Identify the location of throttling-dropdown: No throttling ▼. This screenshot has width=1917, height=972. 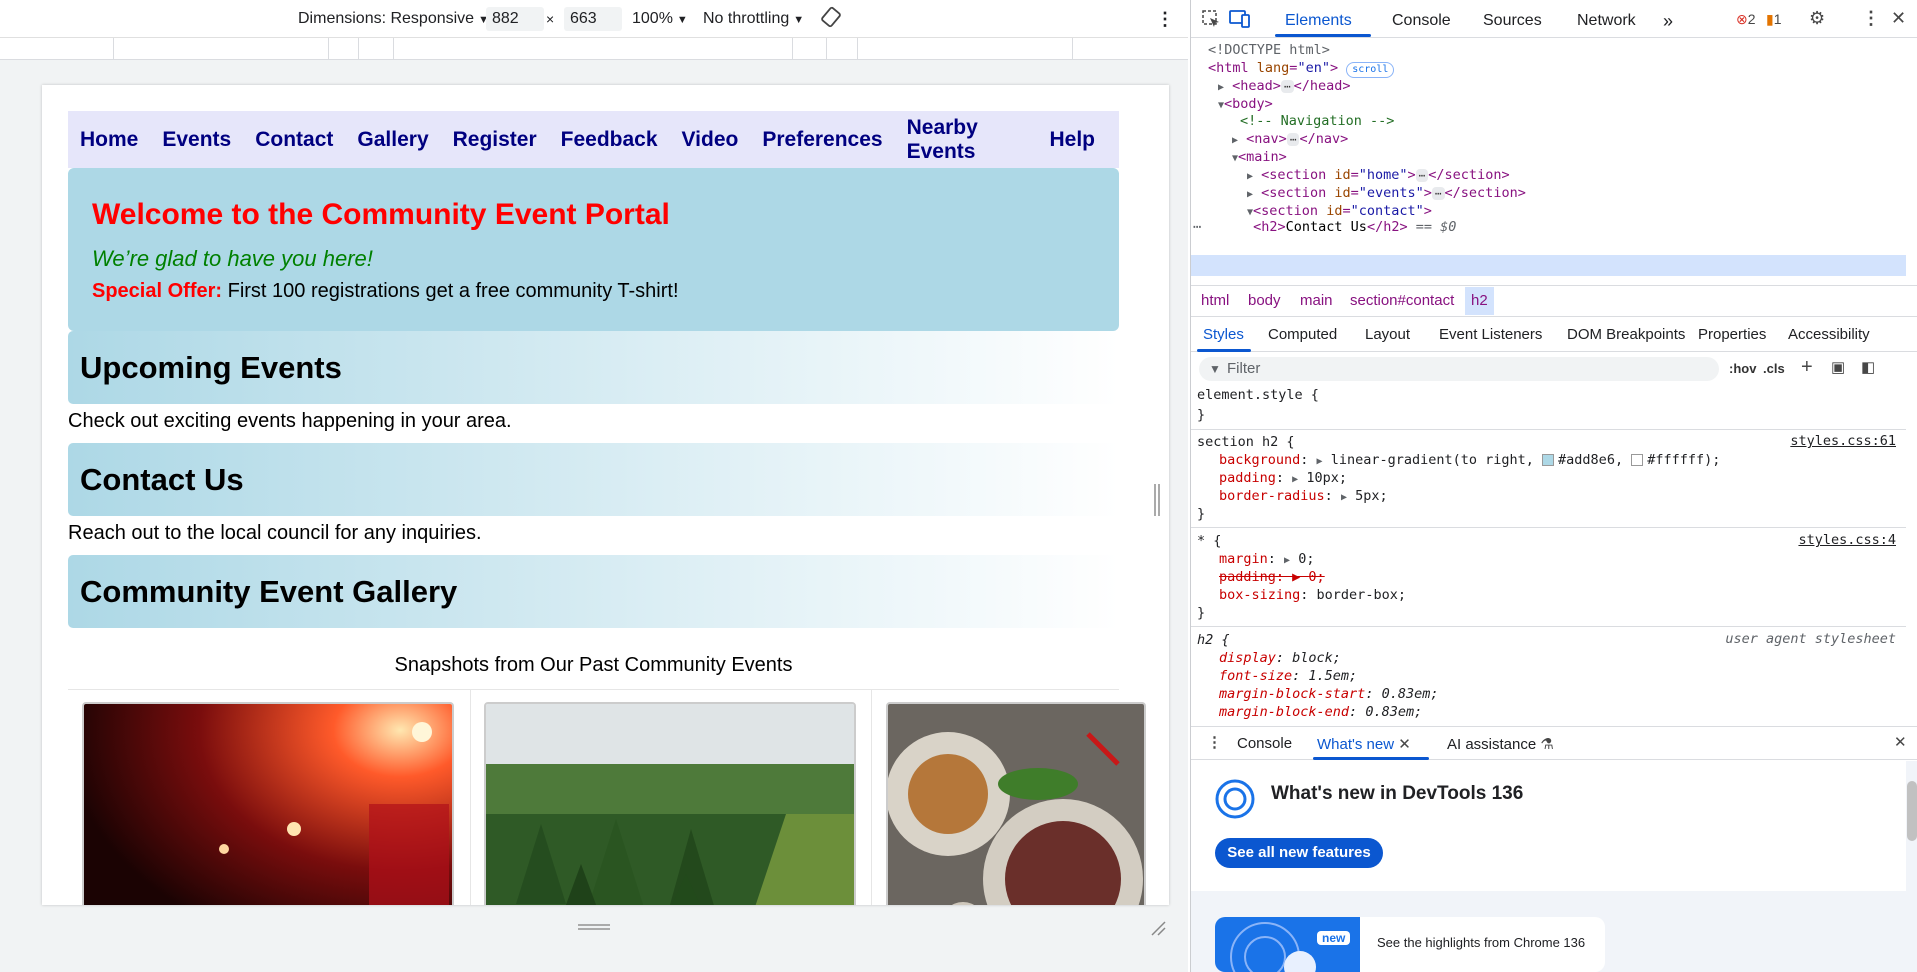
(753, 19).